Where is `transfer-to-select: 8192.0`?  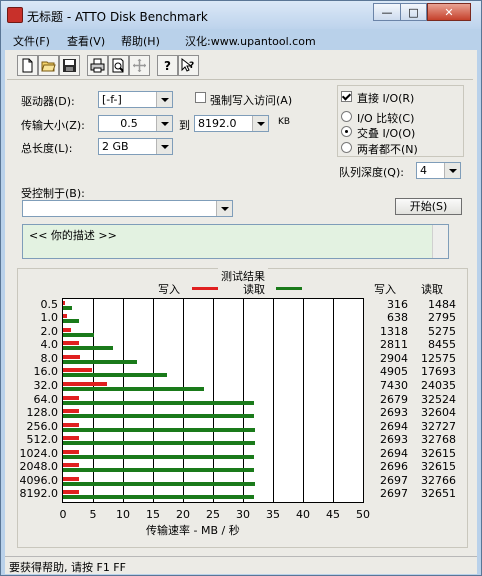 transfer-to-select: 8192.0 is located at coordinates (231, 123).